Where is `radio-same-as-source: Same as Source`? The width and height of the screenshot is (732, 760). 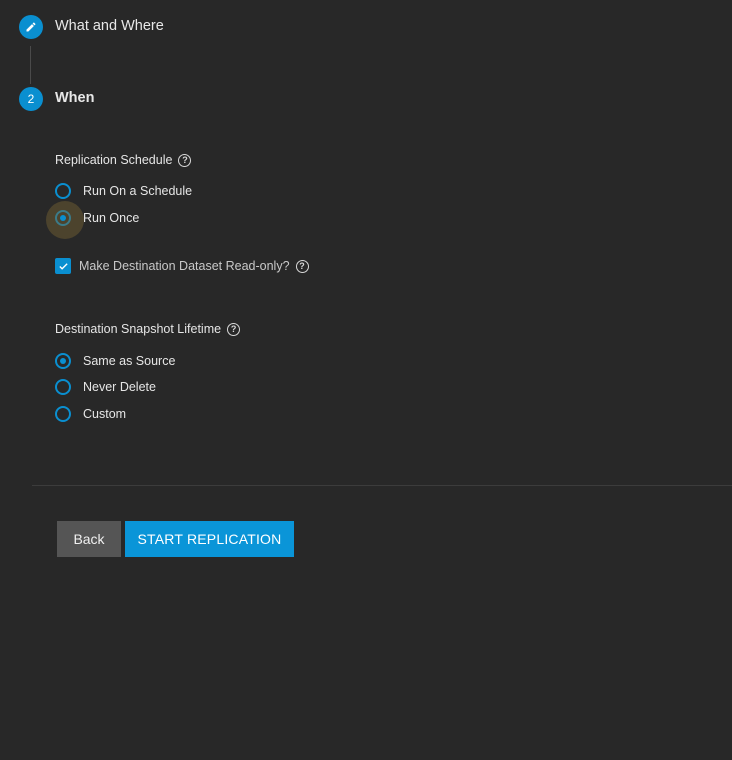
radio-same-as-source: Same as Source is located at coordinates (115, 361).